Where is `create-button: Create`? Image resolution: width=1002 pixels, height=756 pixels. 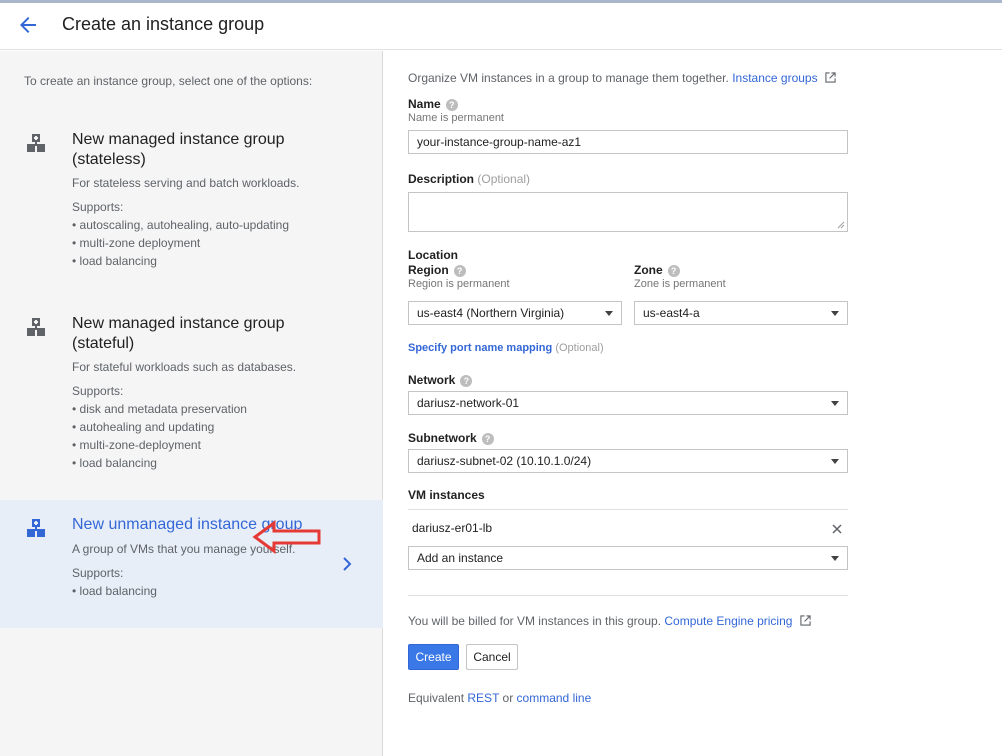 create-button: Create is located at coordinates (433, 657).